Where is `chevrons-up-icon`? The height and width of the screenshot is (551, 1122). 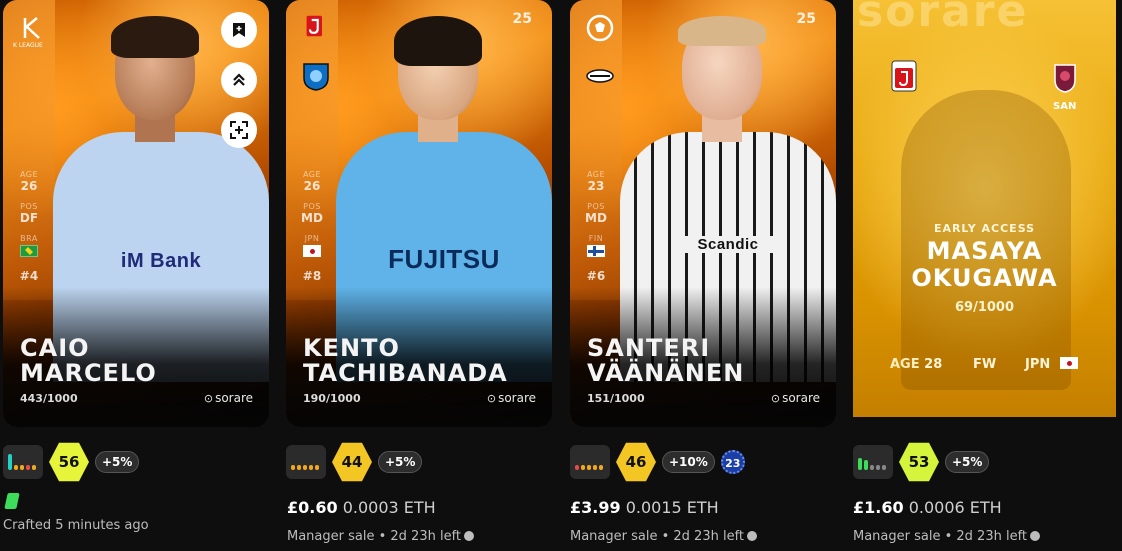
chevrons-up-icon is located at coordinates (239, 79).